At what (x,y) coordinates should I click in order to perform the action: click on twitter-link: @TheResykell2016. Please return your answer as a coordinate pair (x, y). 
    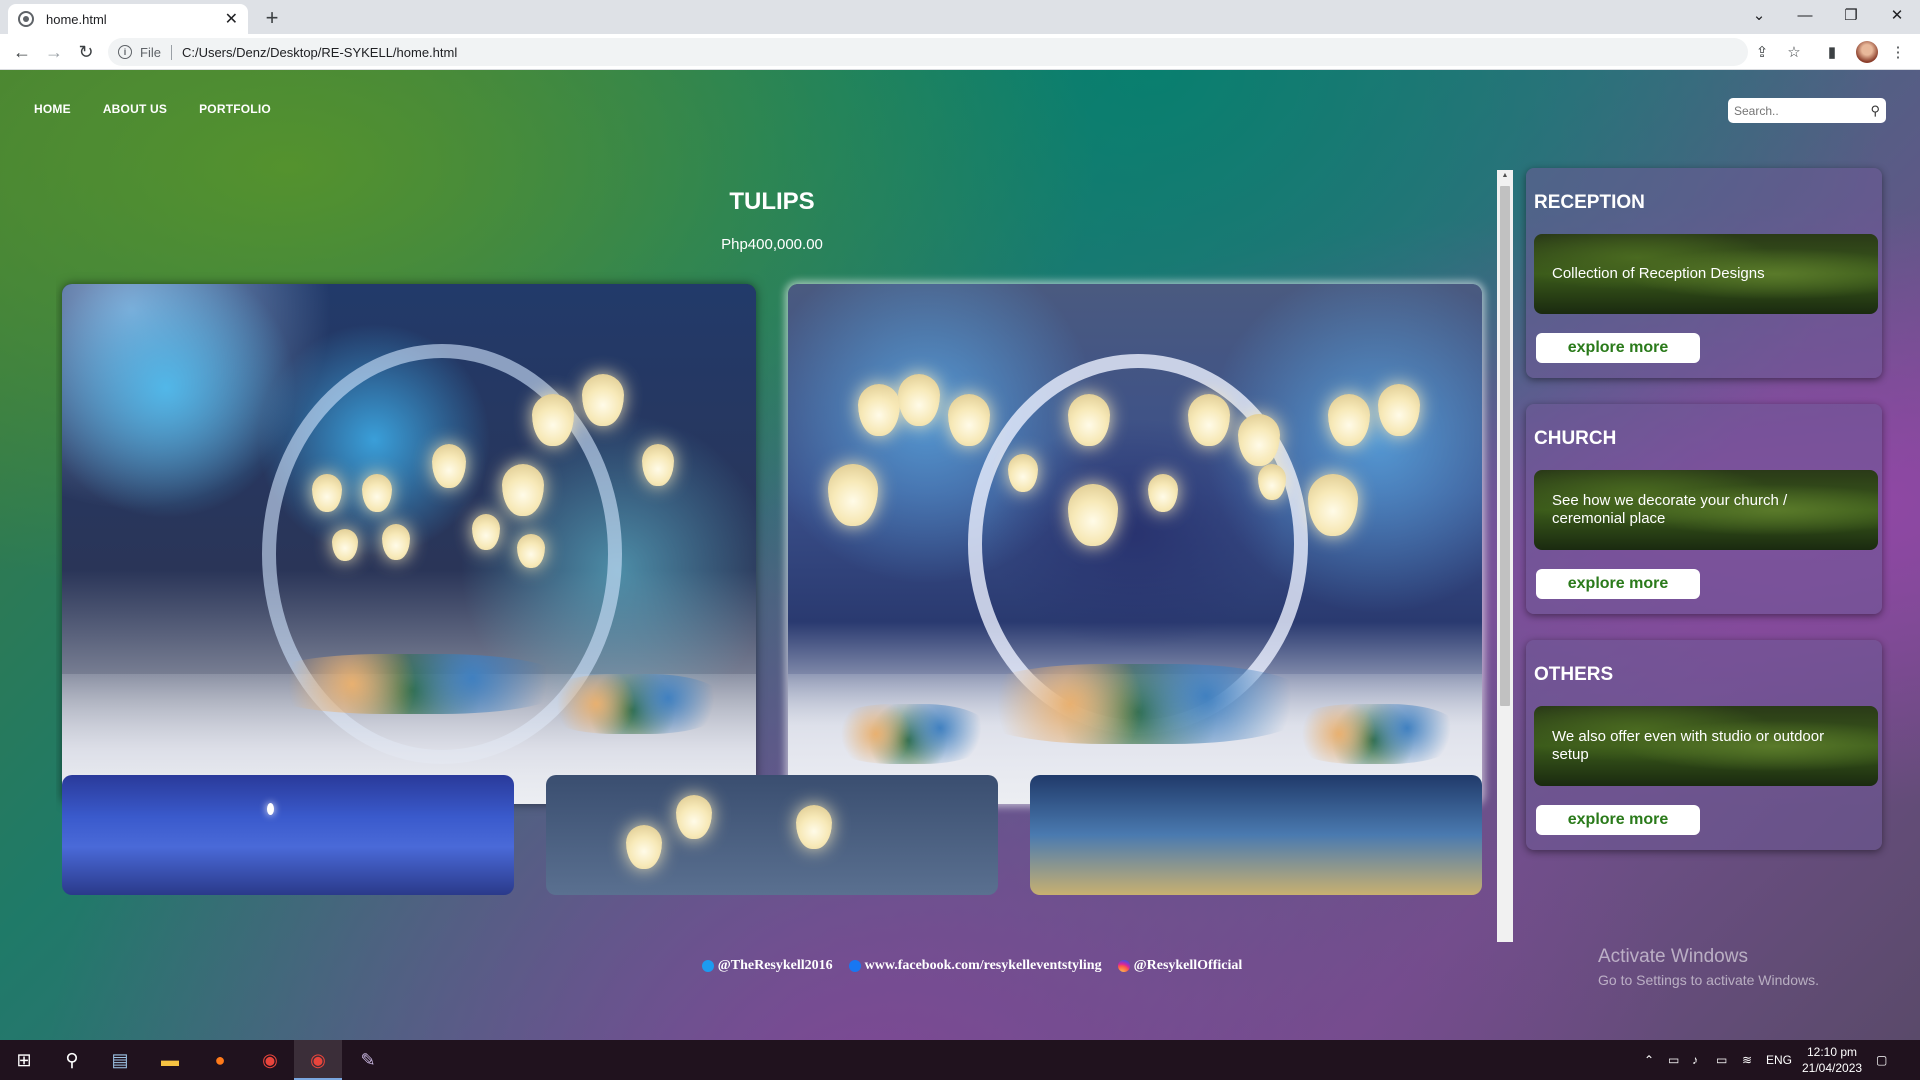
    Looking at the image, I should click on (767, 966).